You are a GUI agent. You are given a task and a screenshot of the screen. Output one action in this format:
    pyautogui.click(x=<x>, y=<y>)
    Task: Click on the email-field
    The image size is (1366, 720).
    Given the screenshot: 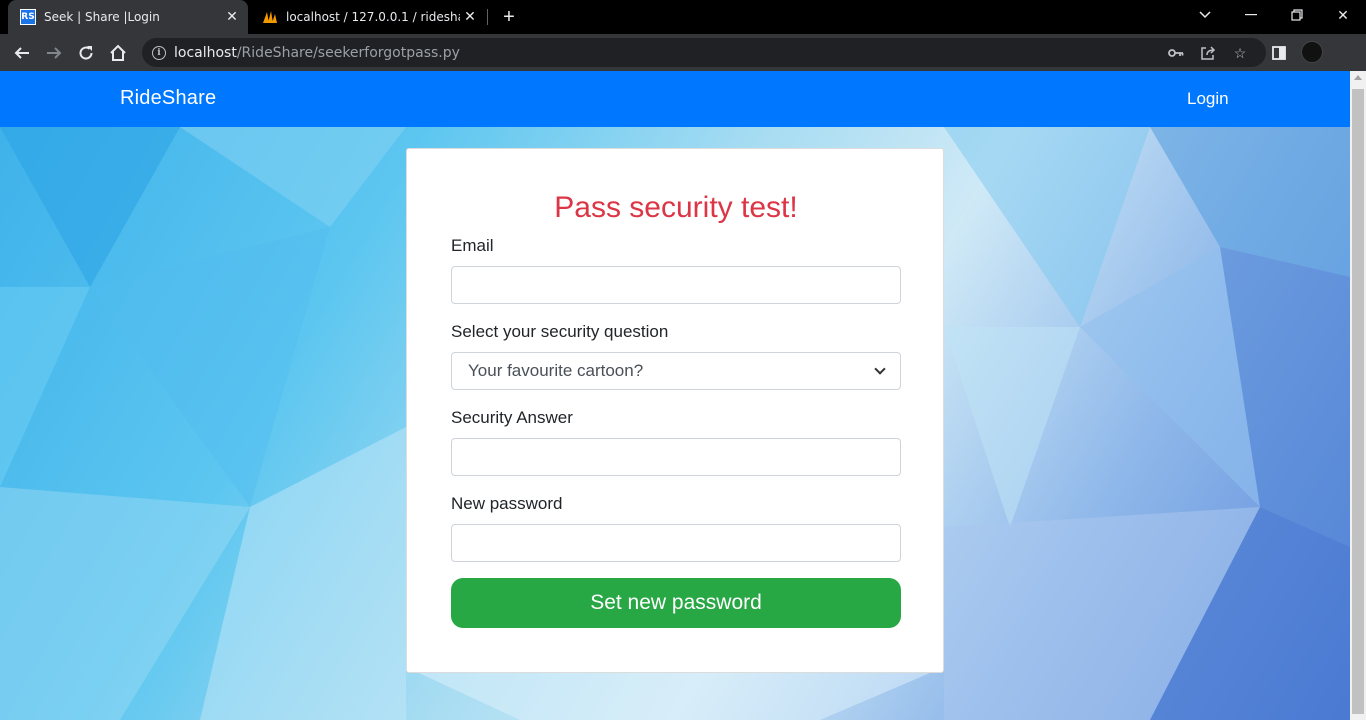 What is the action you would take?
    pyautogui.click(x=676, y=285)
    